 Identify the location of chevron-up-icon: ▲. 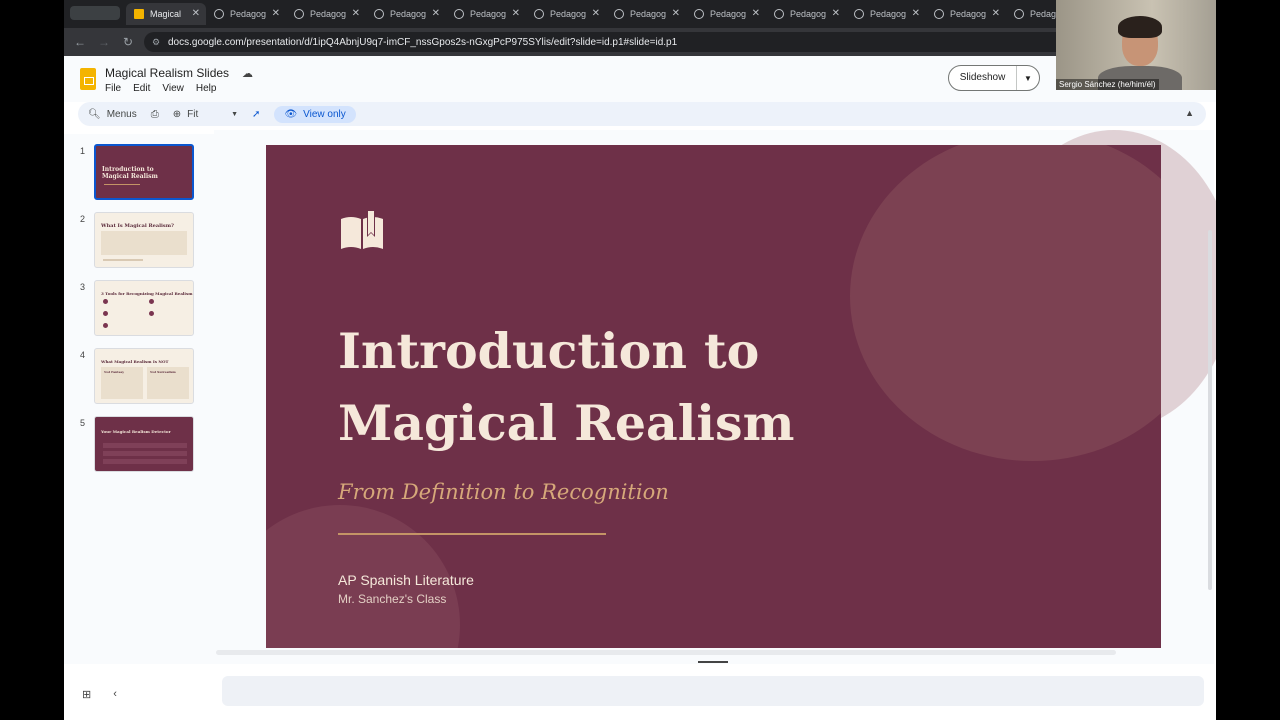
(1189, 113).